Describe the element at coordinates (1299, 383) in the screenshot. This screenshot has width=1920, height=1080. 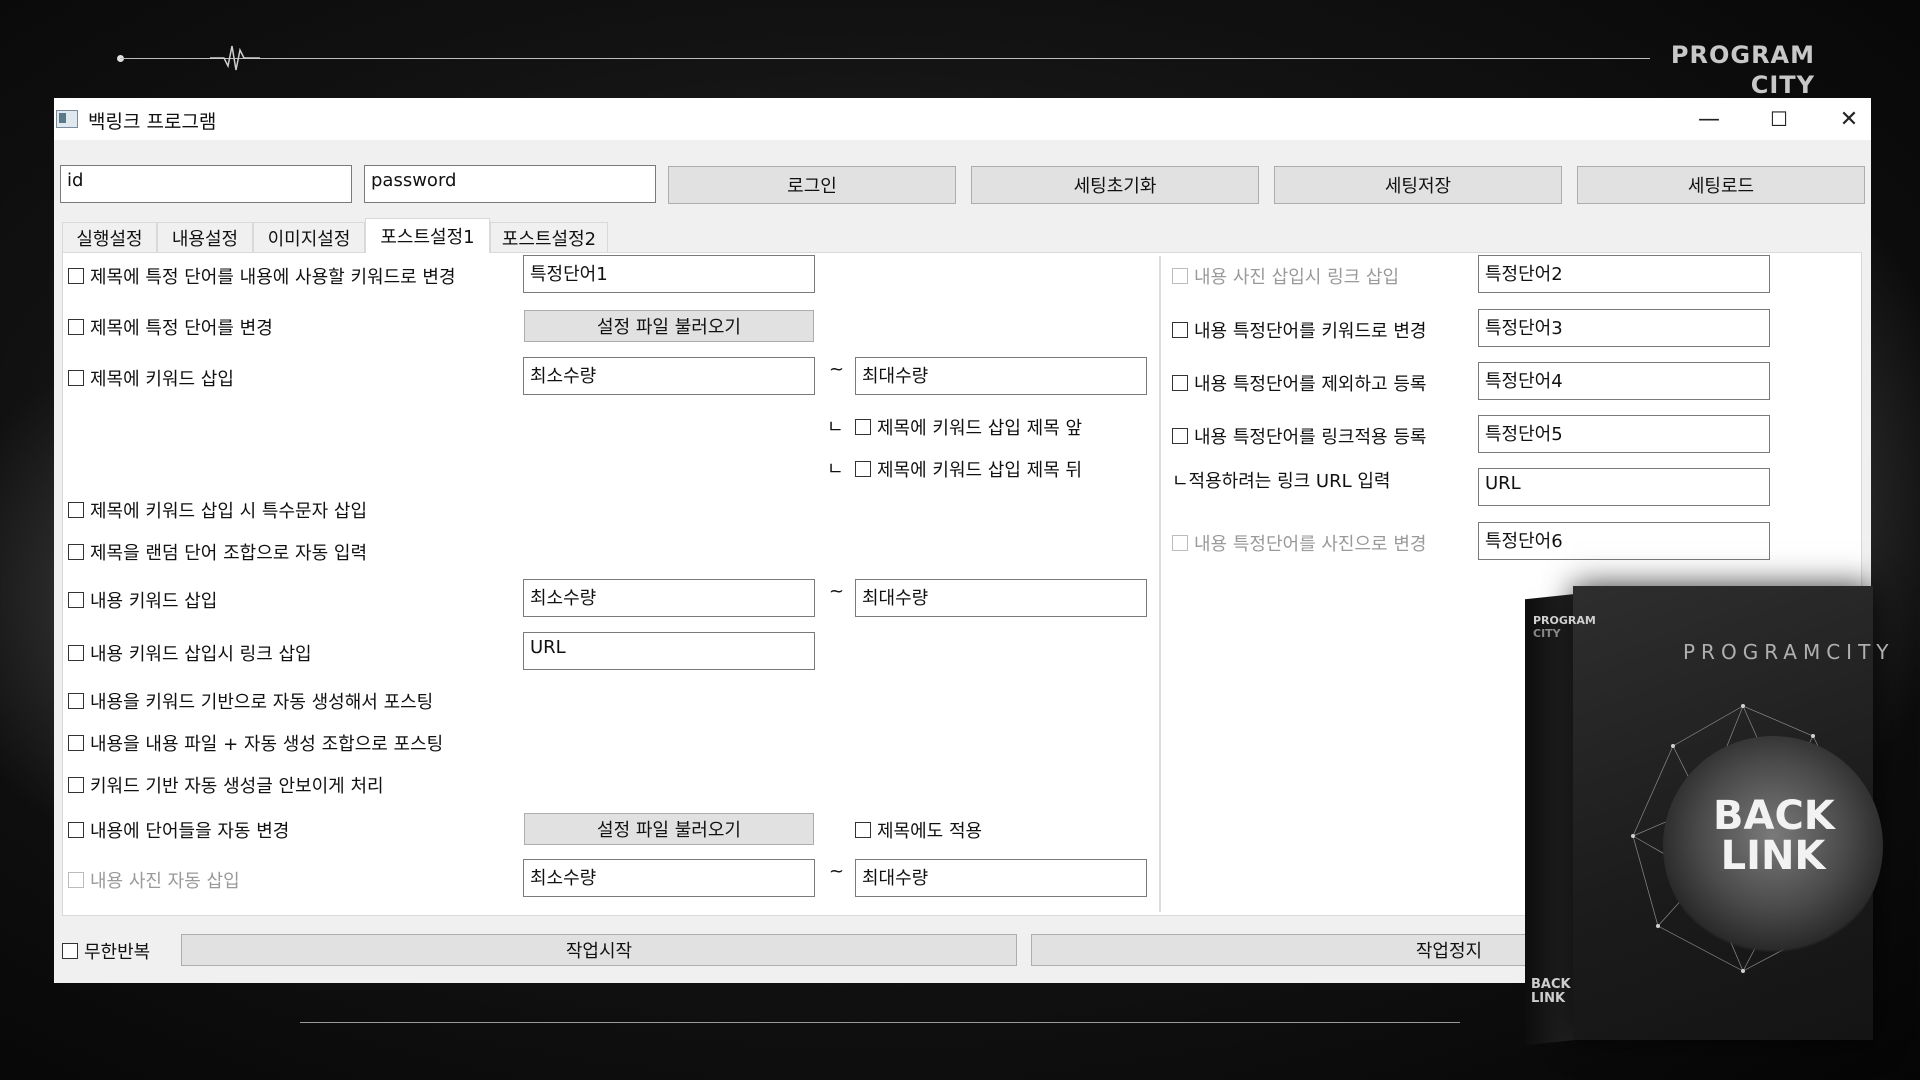
I see `exclude-word-checkbox: 내용 특정단어를 제외하고 등록` at that location.